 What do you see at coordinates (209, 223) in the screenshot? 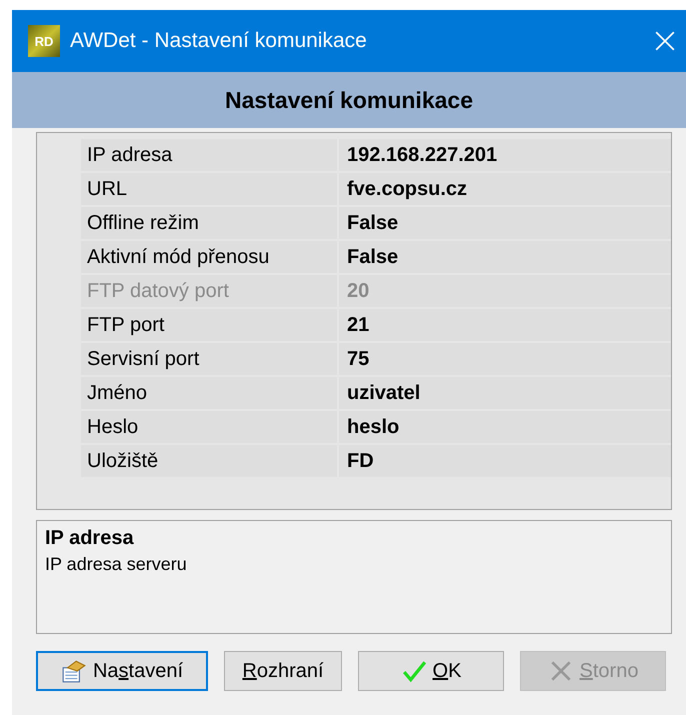
I see `property-name: Offline režim` at bounding box center [209, 223].